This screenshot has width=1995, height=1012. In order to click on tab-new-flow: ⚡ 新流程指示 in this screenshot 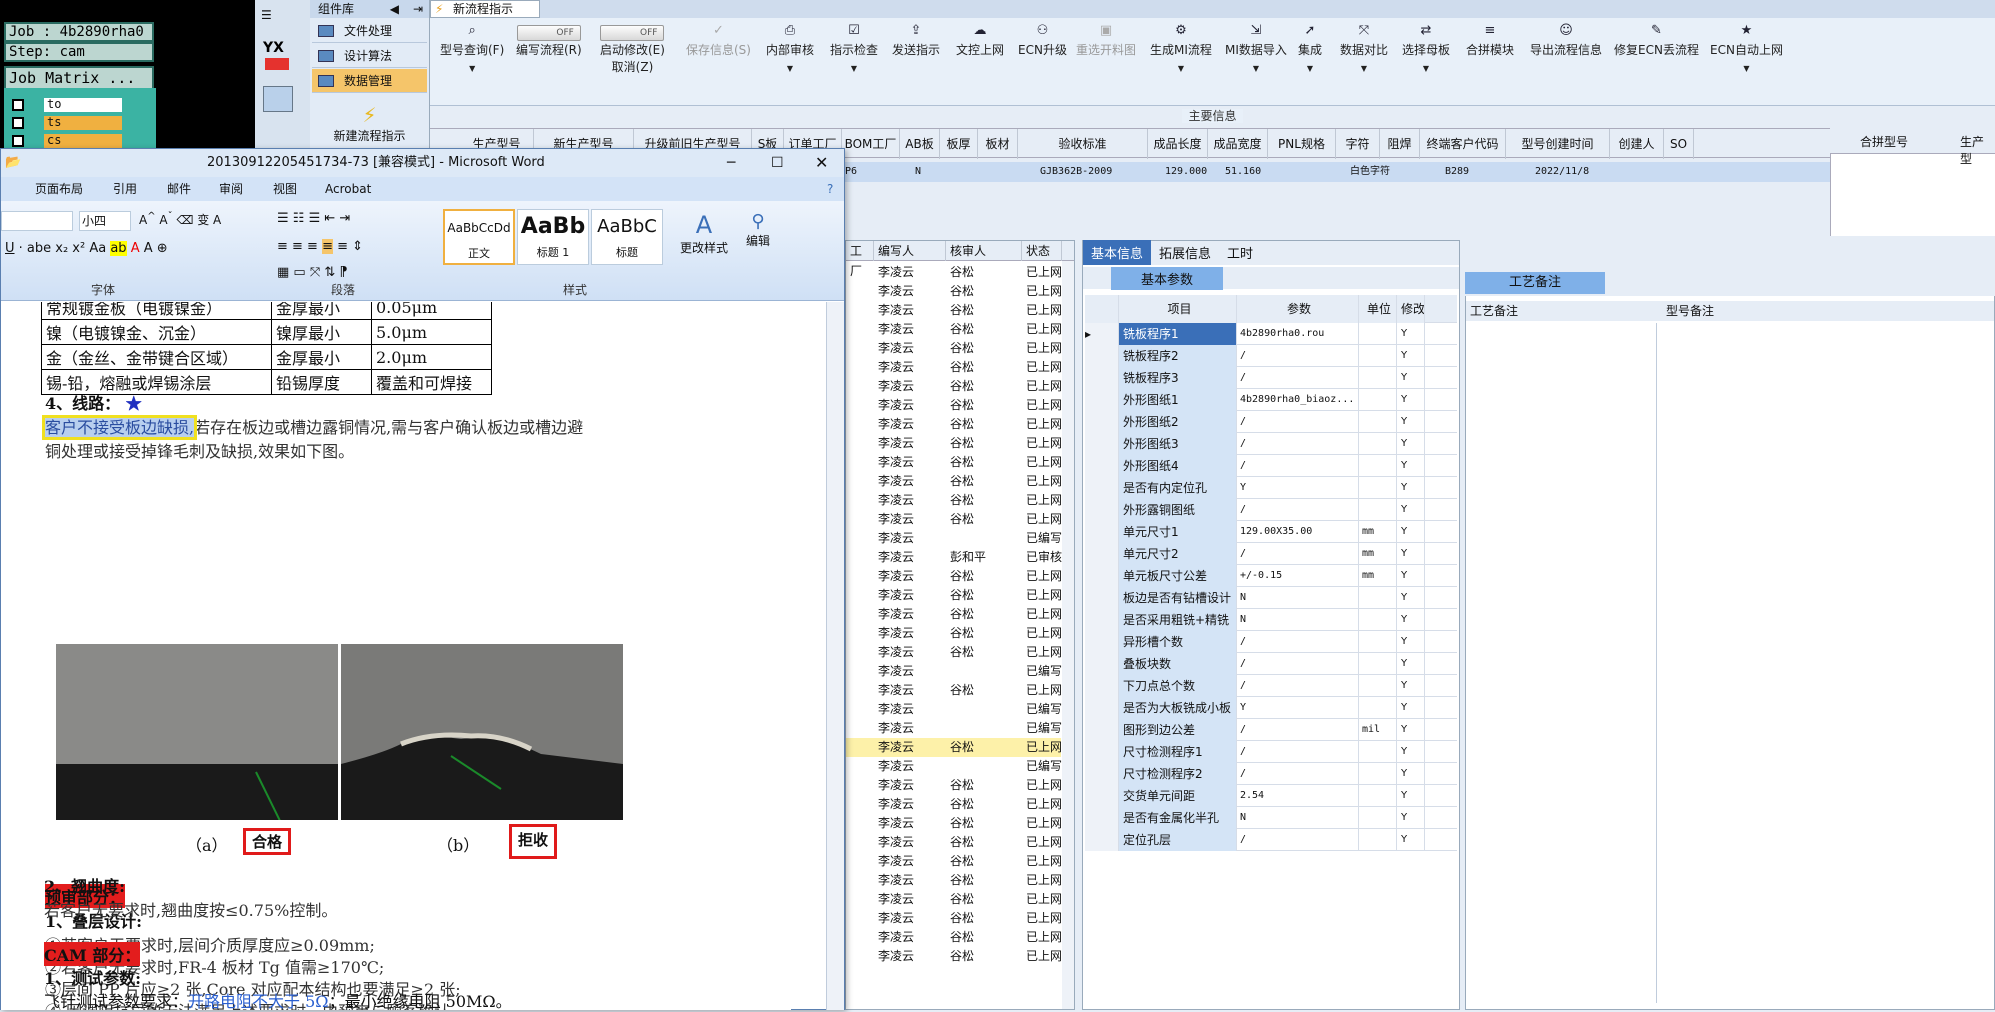, I will do `click(485, 9)`.